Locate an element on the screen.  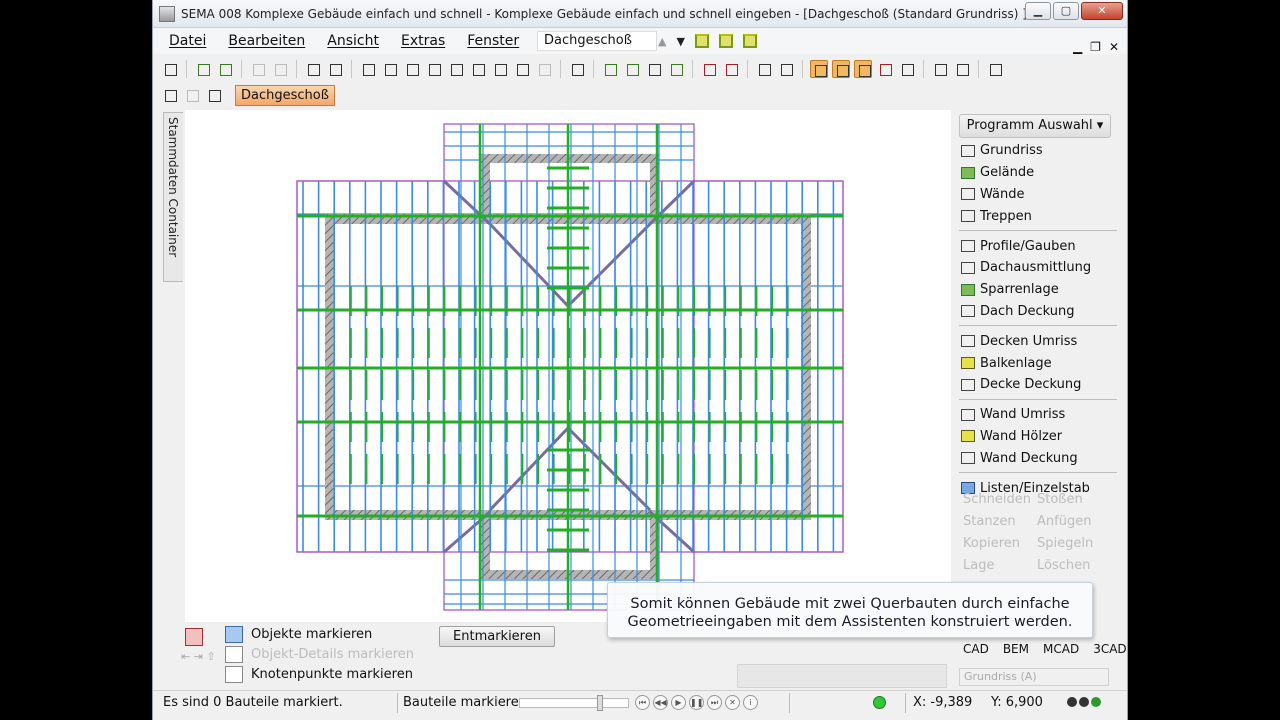
program-selection-button: Programm Auswahl ▾ is located at coordinates (1035, 126).